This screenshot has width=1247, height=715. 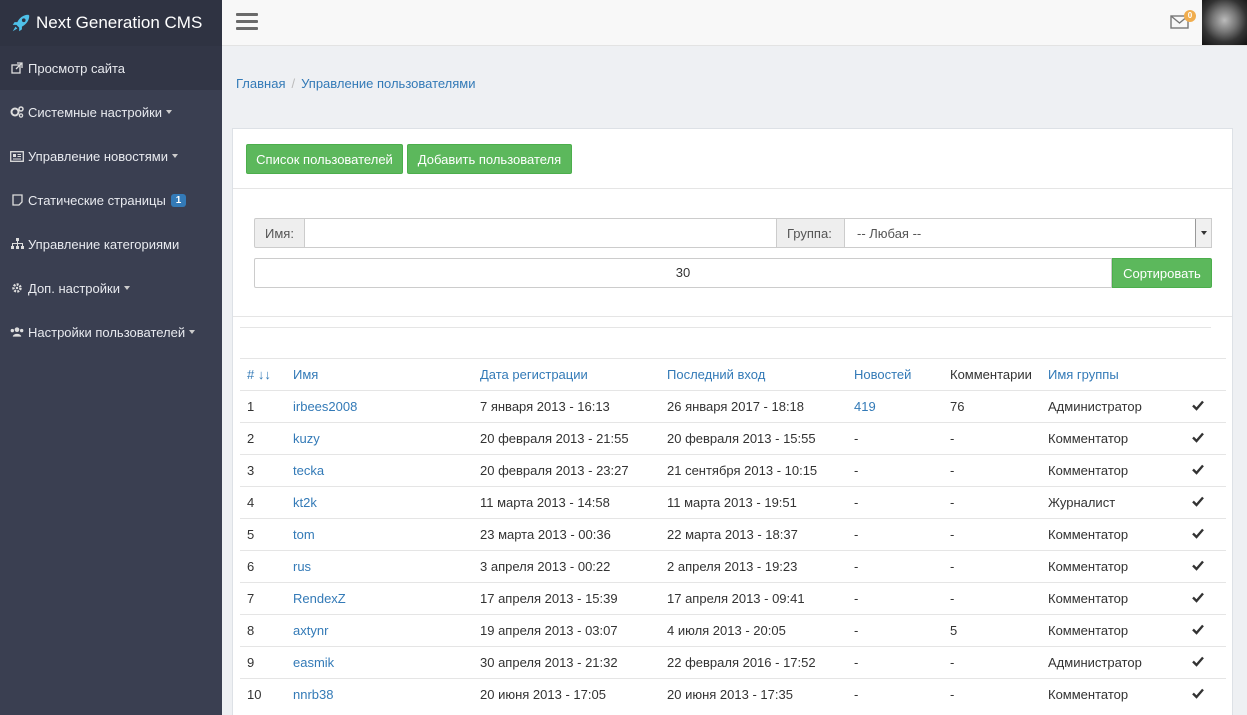 What do you see at coordinates (379, 598) in the screenshot?
I see `cell-username: RendexZ` at bounding box center [379, 598].